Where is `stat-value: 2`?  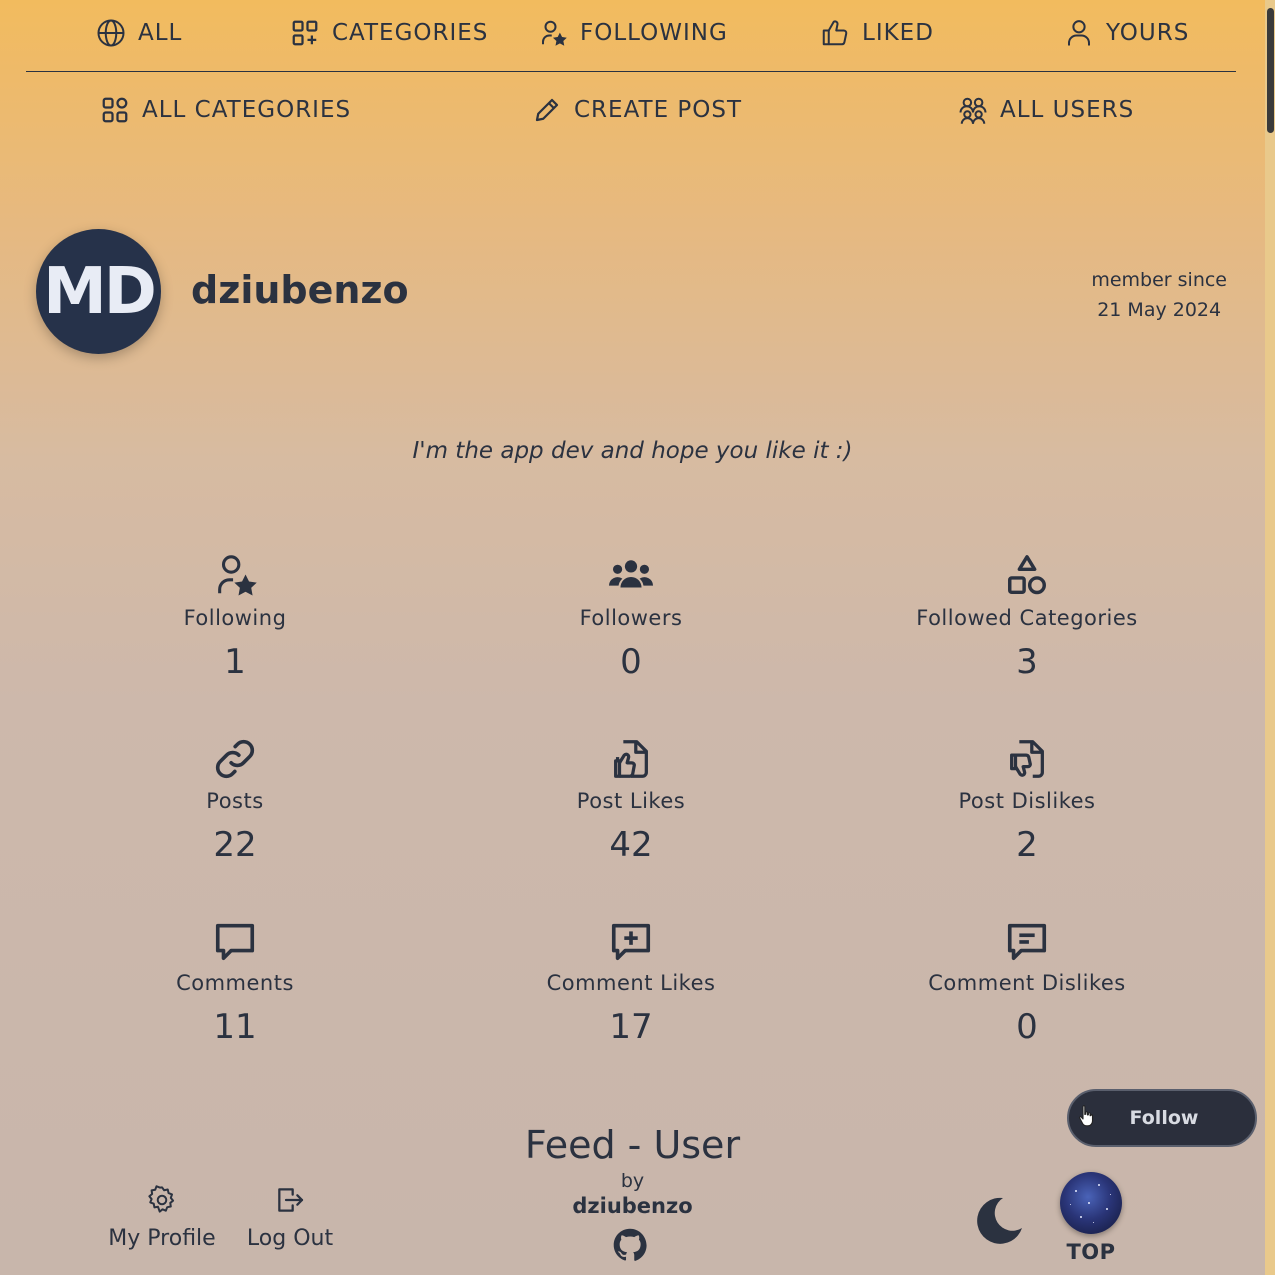 stat-value: 2 is located at coordinates (1027, 845).